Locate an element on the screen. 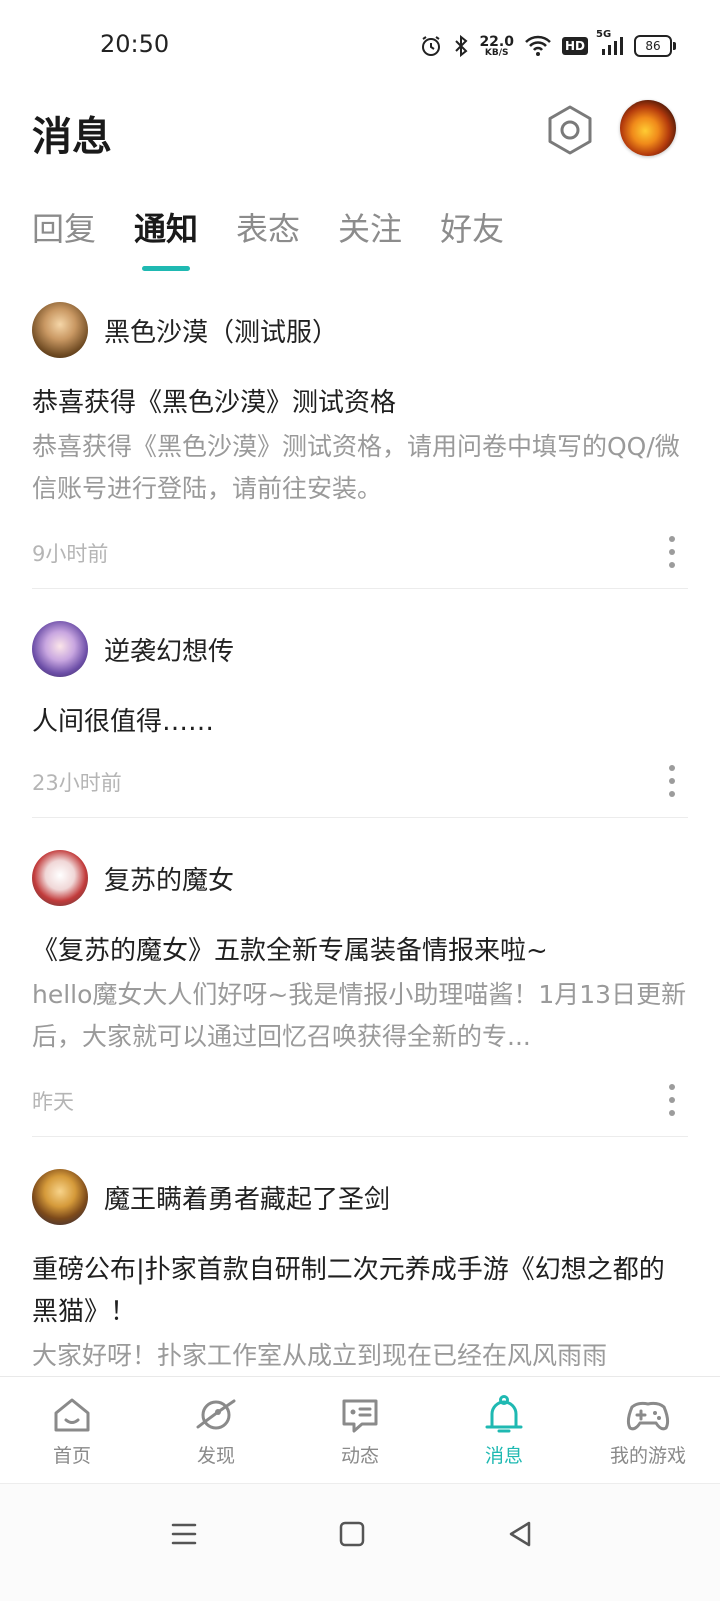 The width and height of the screenshot is (720, 1601). message-tabs: 回复 通知 表态 关注 好友 is located at coordinates (287, 239).